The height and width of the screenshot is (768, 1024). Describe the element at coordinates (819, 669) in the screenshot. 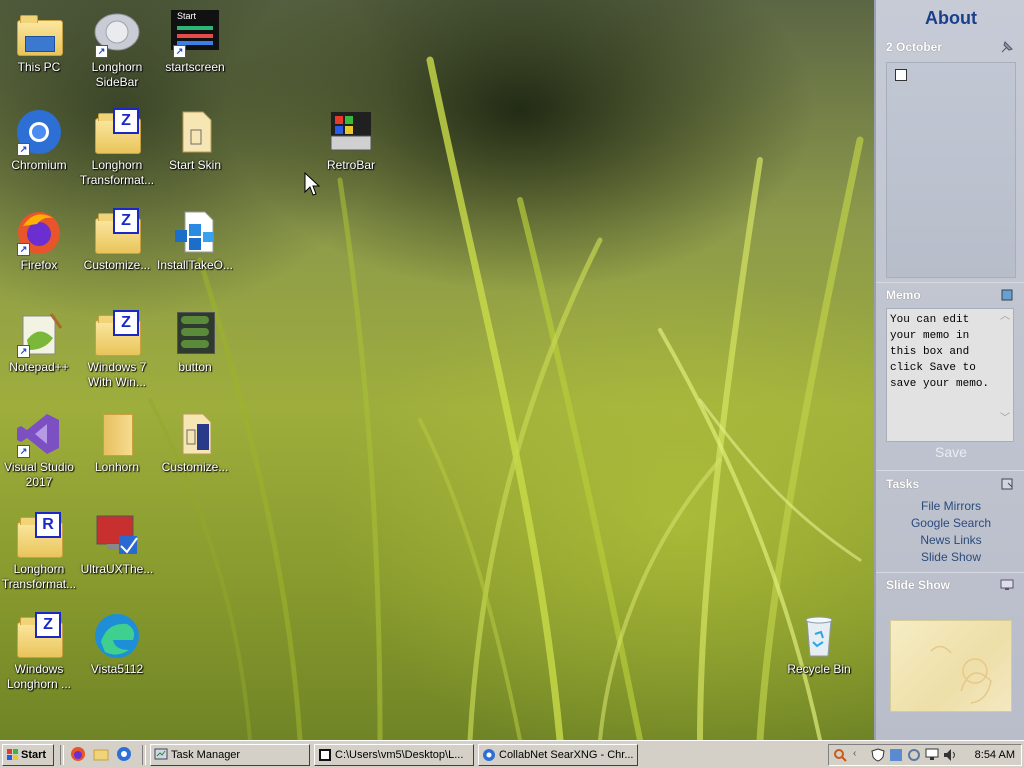

I see `icon-label: Recycle Bin` at that location.